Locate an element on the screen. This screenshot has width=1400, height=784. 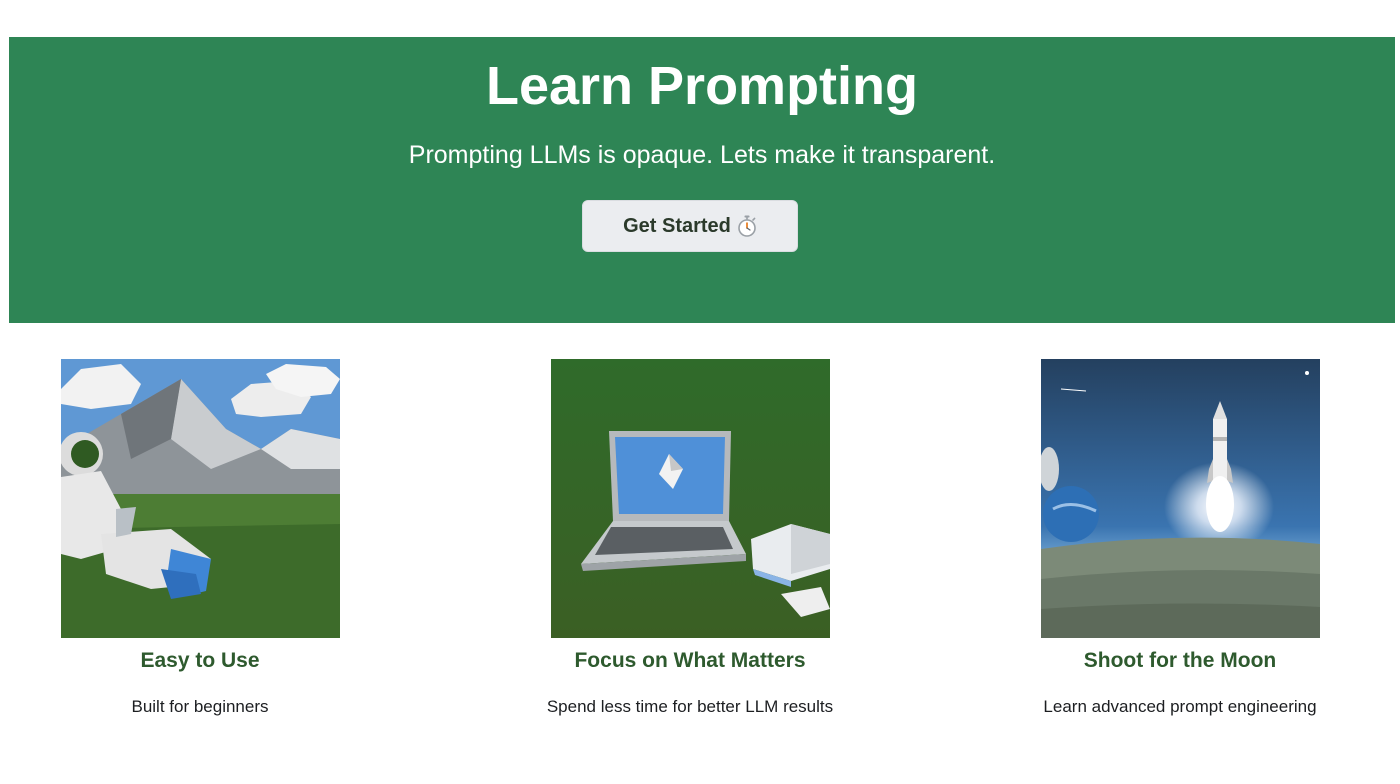
get-started-button: Get Started is located at coordinates (690, 226).